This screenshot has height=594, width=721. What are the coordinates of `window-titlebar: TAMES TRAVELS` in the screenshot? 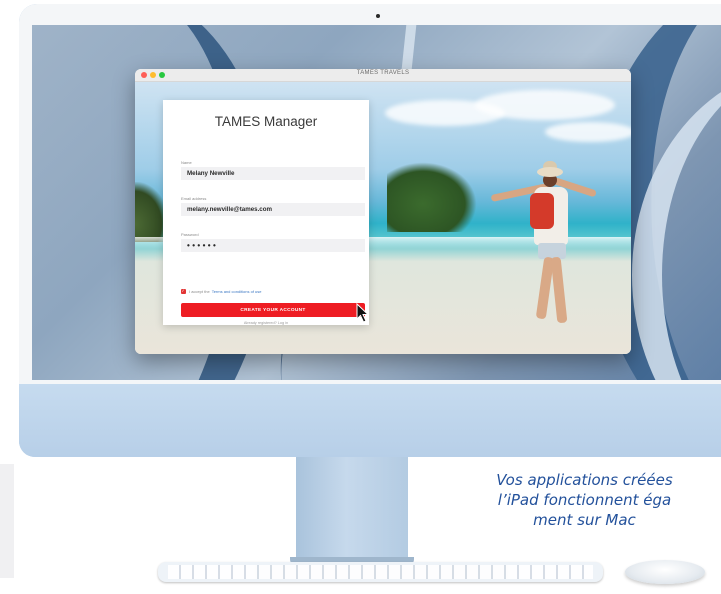 It's located at (383, 75).